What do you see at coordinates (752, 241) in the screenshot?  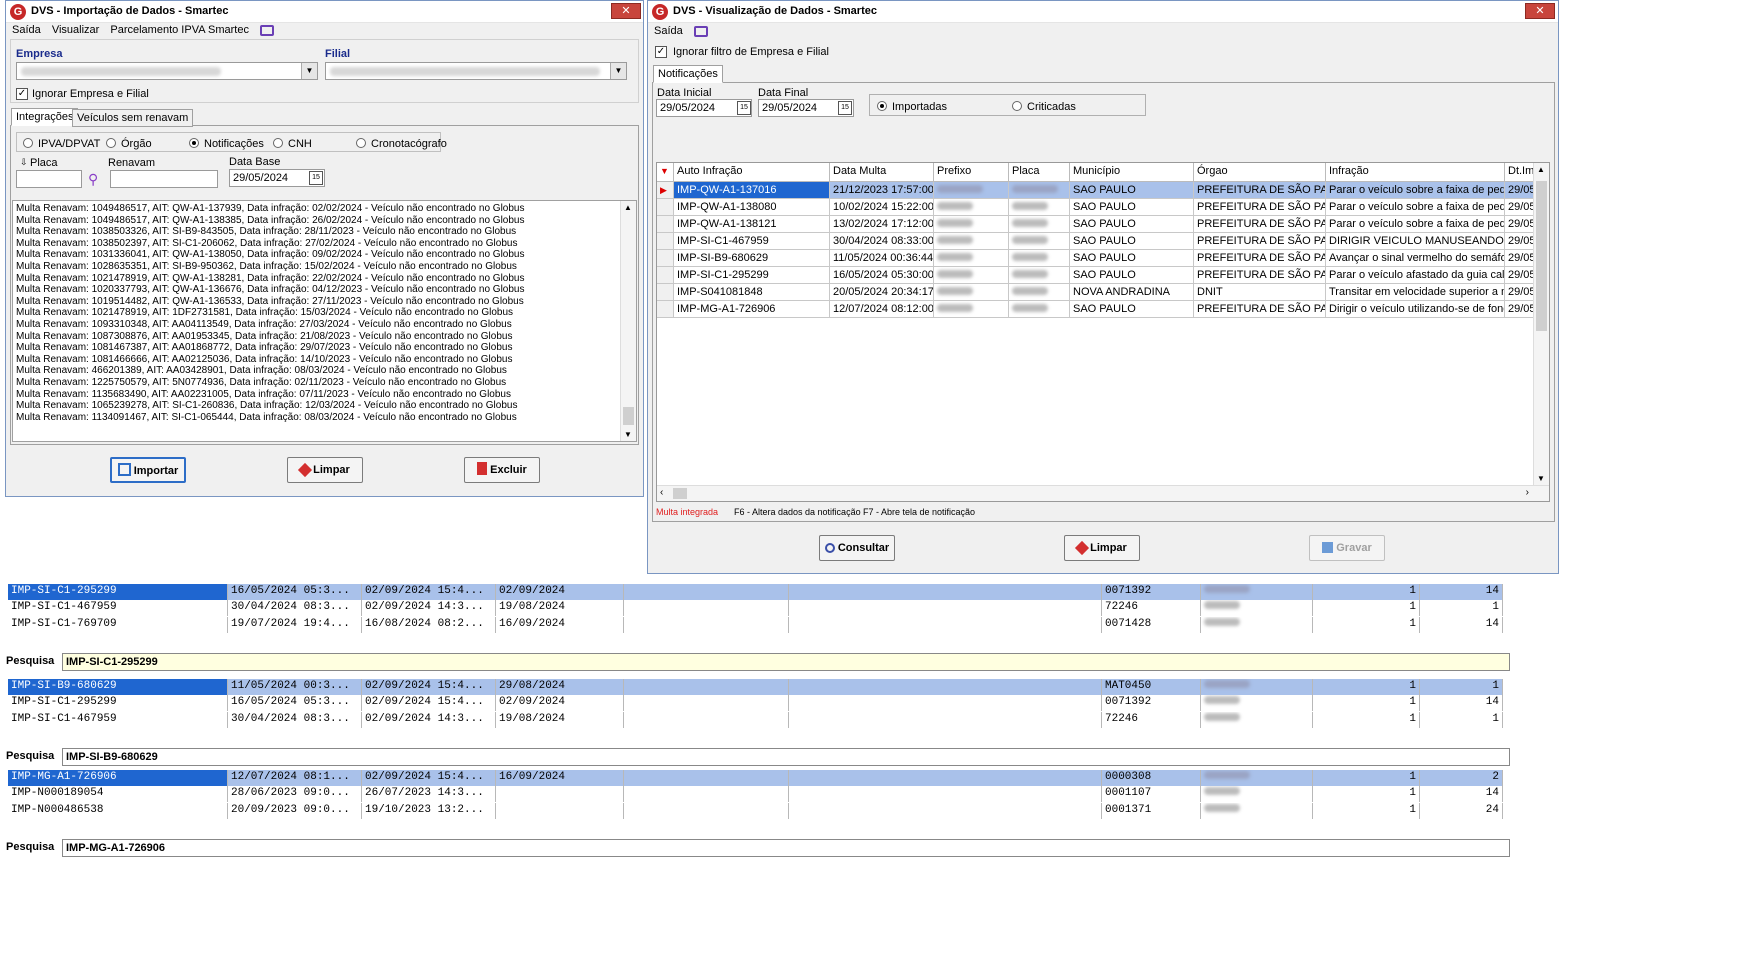 I see `grid-cell-auto: IMP-SI-C1-467959` at bounding box center [752, 241].